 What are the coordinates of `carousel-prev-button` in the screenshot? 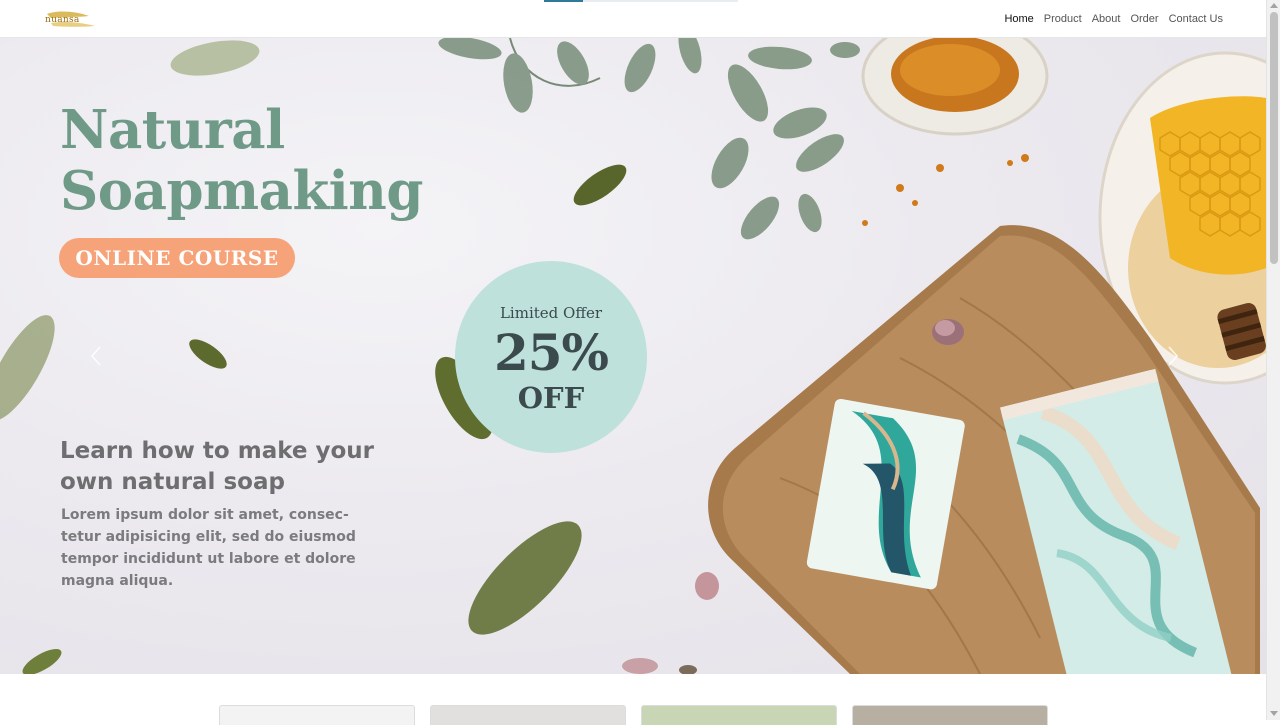 It's located at (97, 356).